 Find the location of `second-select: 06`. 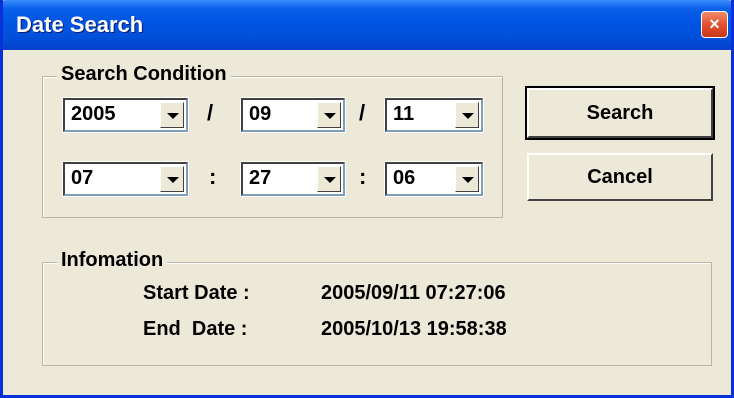

second-select: 06 is located at coordinates (434, 179).